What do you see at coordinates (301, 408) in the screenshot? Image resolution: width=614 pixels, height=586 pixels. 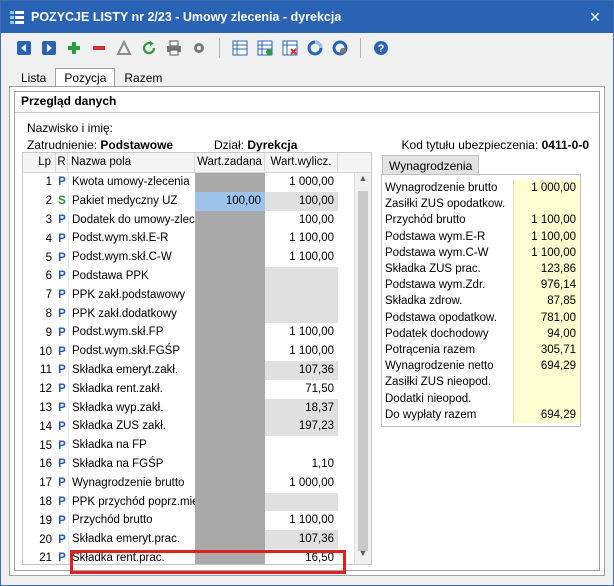 I see `row-computed-value: 18,37` at bounding box center [301, 408].